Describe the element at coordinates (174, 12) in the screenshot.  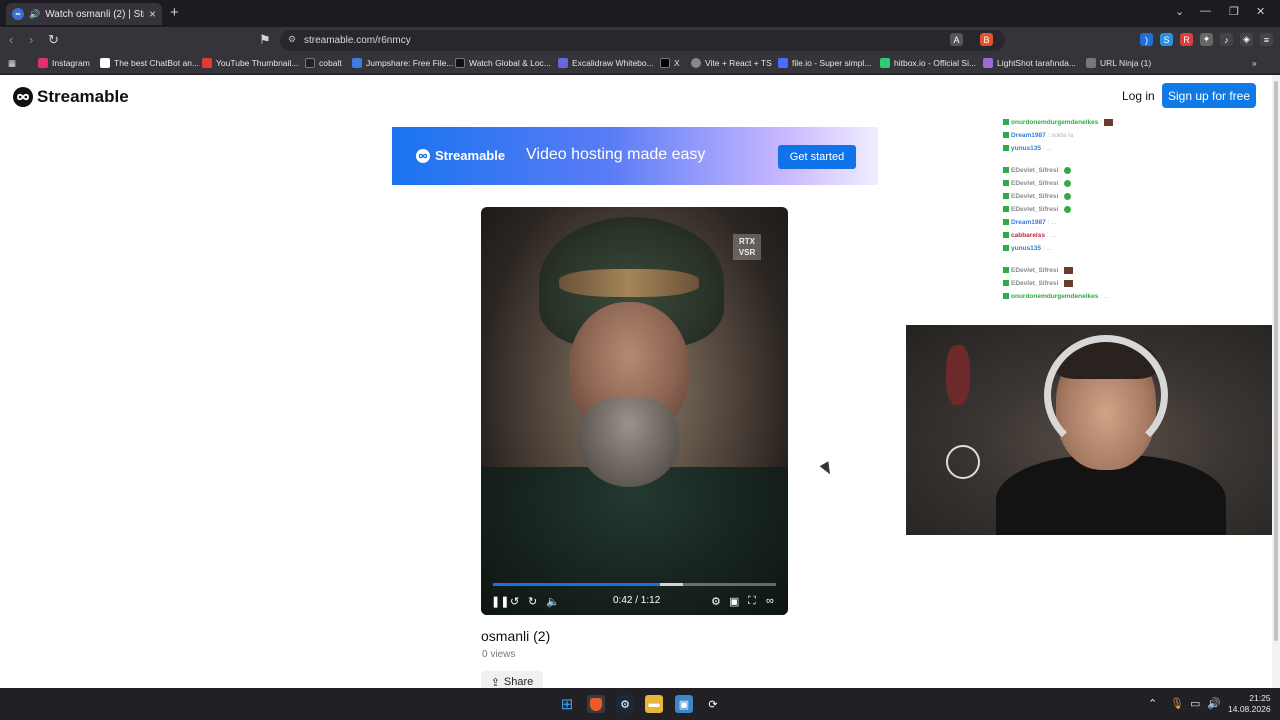
I see `new-tab-button: +` at that location.